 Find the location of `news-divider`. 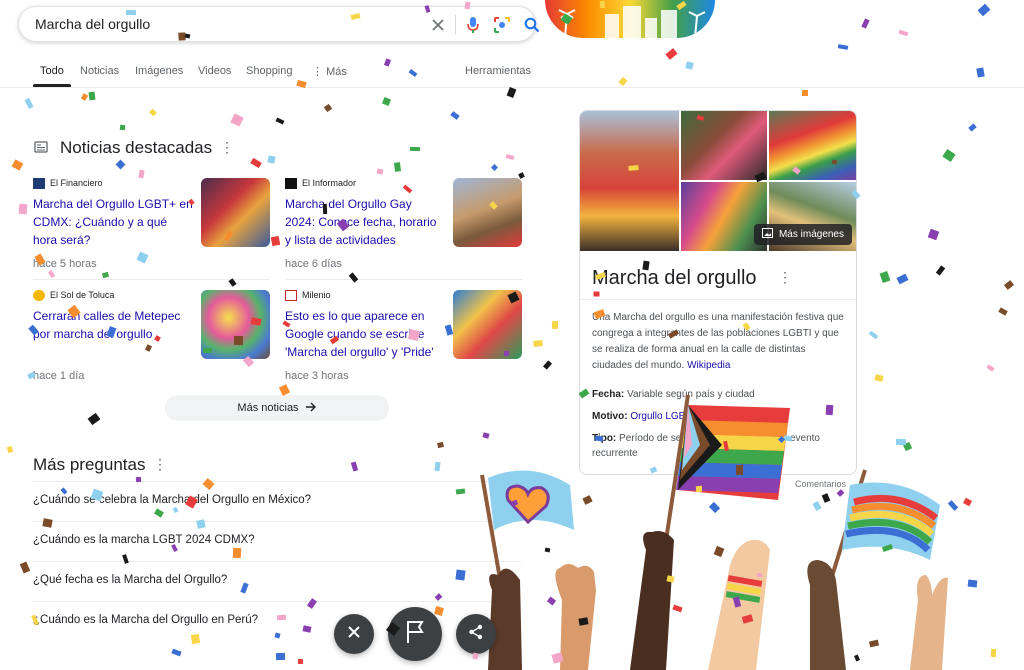

news-divider is located at coordinates (151, 279).